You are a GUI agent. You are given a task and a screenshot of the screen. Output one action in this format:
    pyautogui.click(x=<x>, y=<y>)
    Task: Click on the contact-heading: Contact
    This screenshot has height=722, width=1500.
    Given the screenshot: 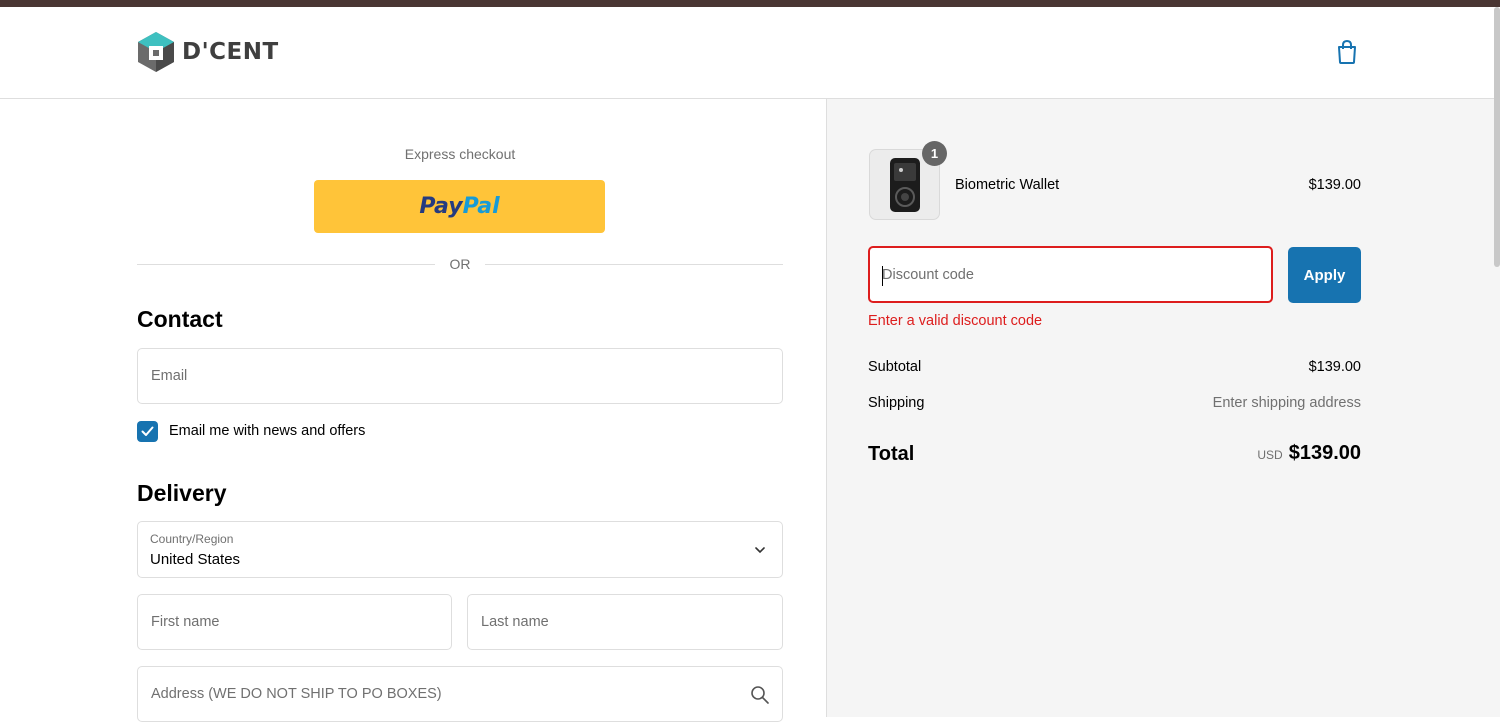 What is the action you would take?
    pyautogui.click(x=180, y=319)
    